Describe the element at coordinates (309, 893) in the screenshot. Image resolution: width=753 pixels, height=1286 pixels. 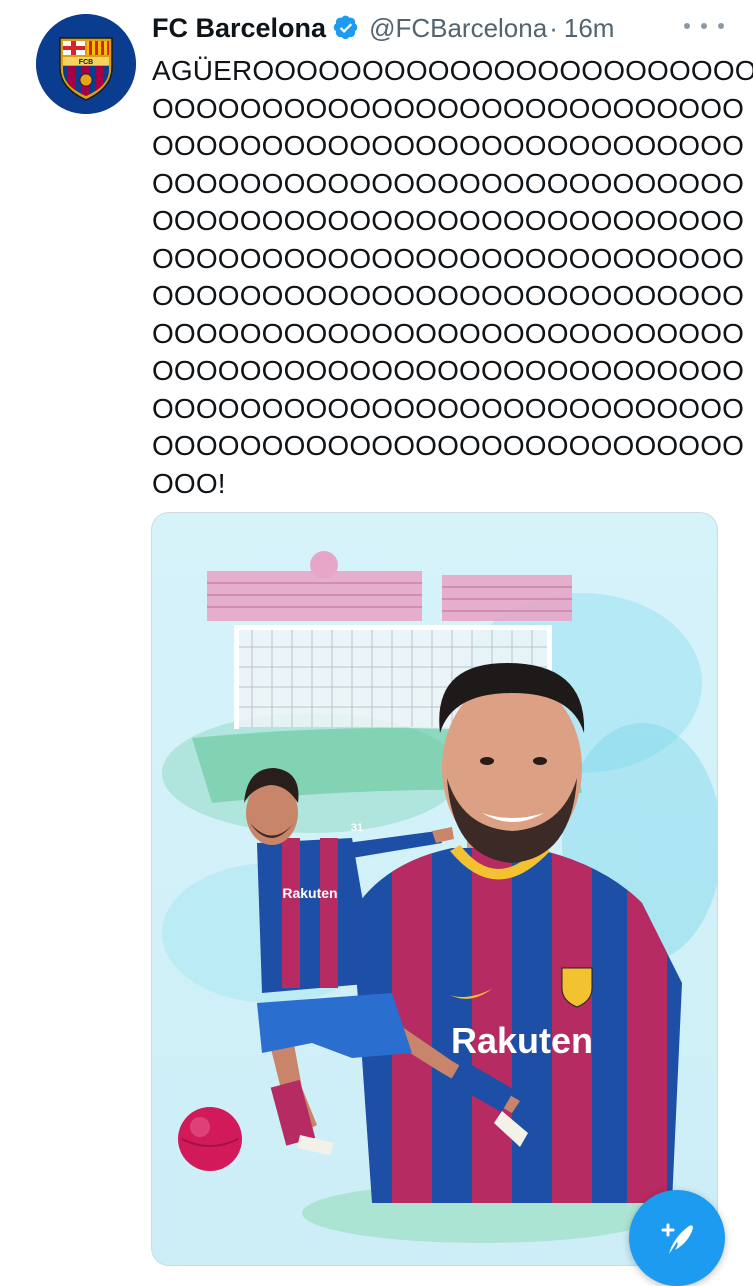
I see `small-jersey-sponsor: Rakuten` at that location.